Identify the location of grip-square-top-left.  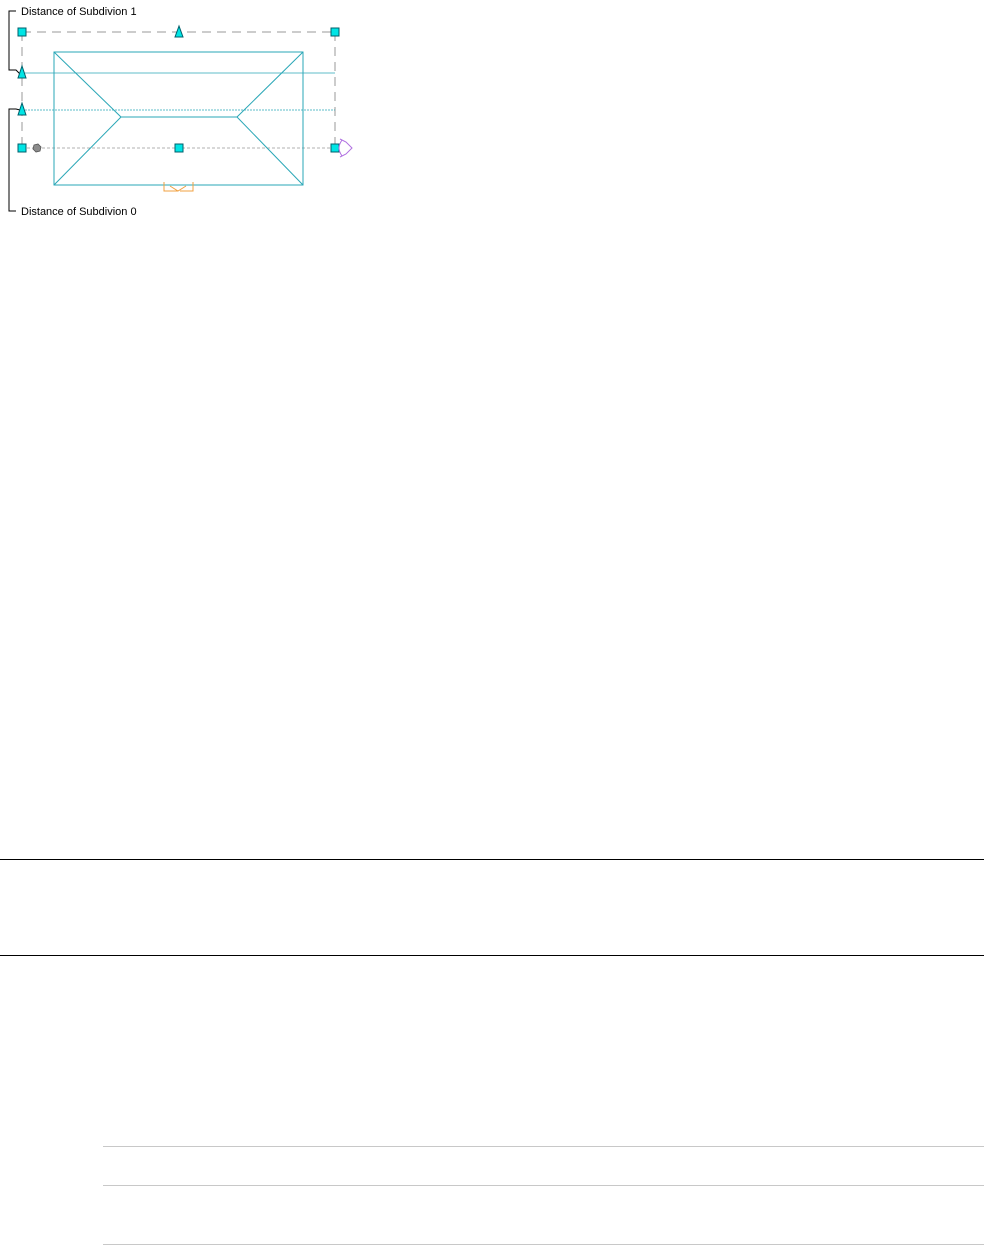
(22, 32).